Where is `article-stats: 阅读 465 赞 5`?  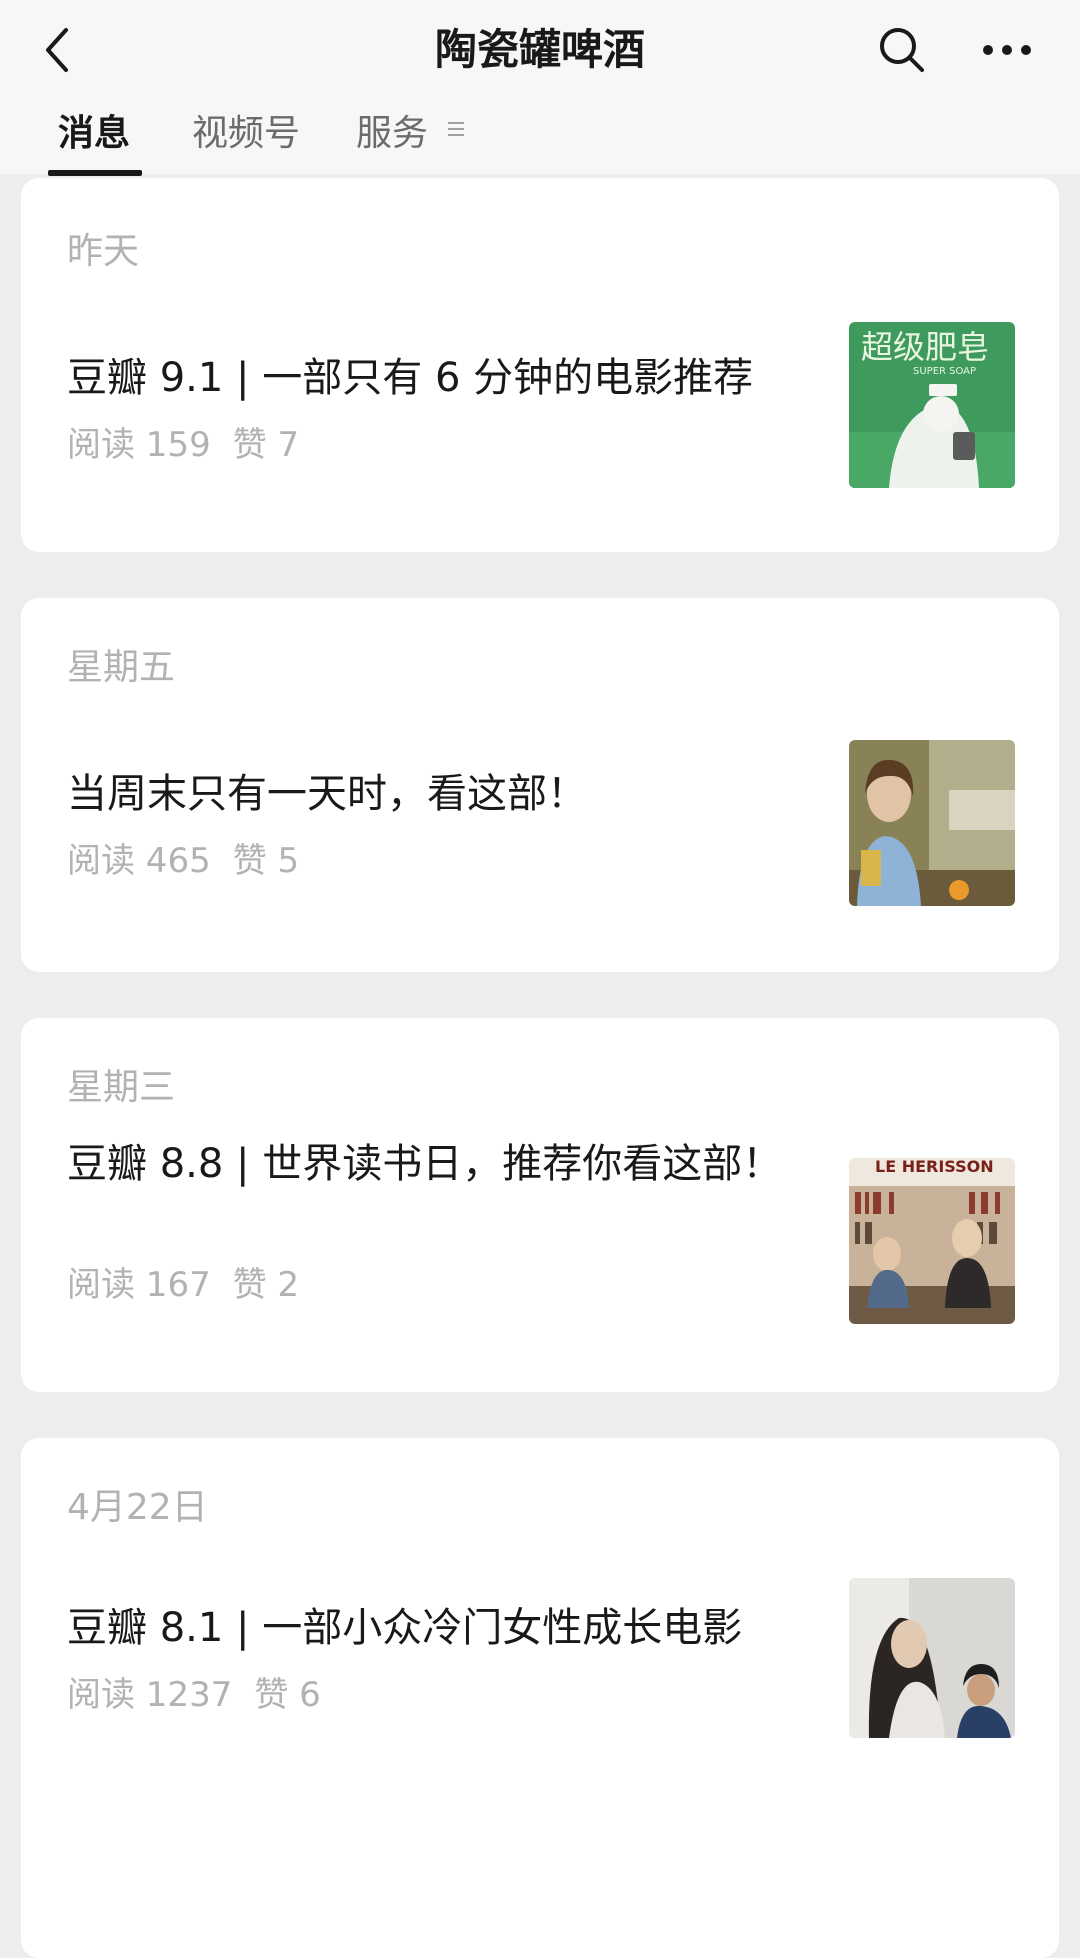
article-stats: 阅读 465 赞 5 is located at coordinates (194, 861).